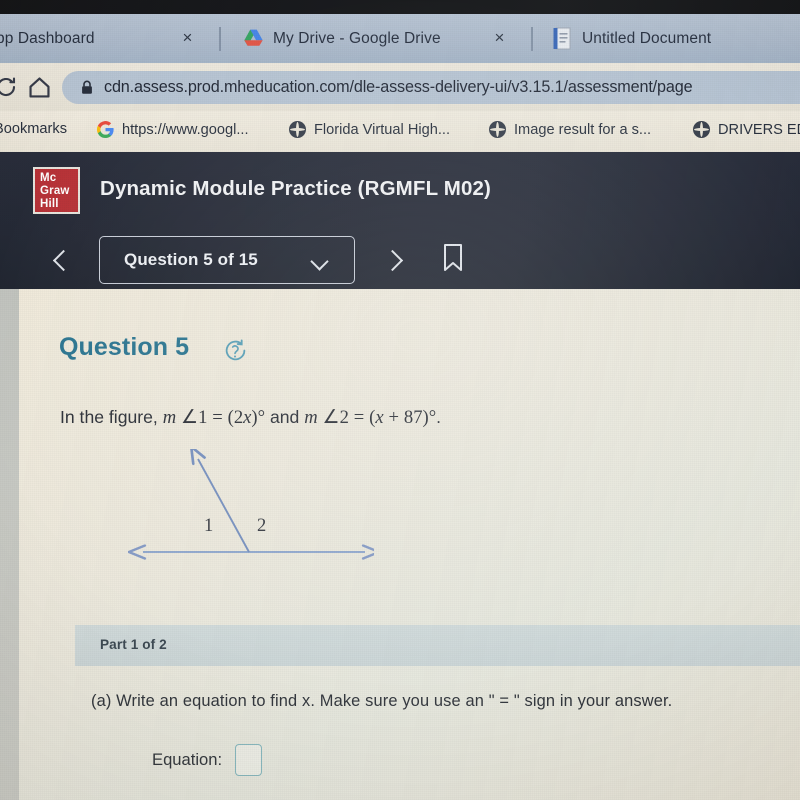  I want to click on chevron-right-icon, so click(392, 260).